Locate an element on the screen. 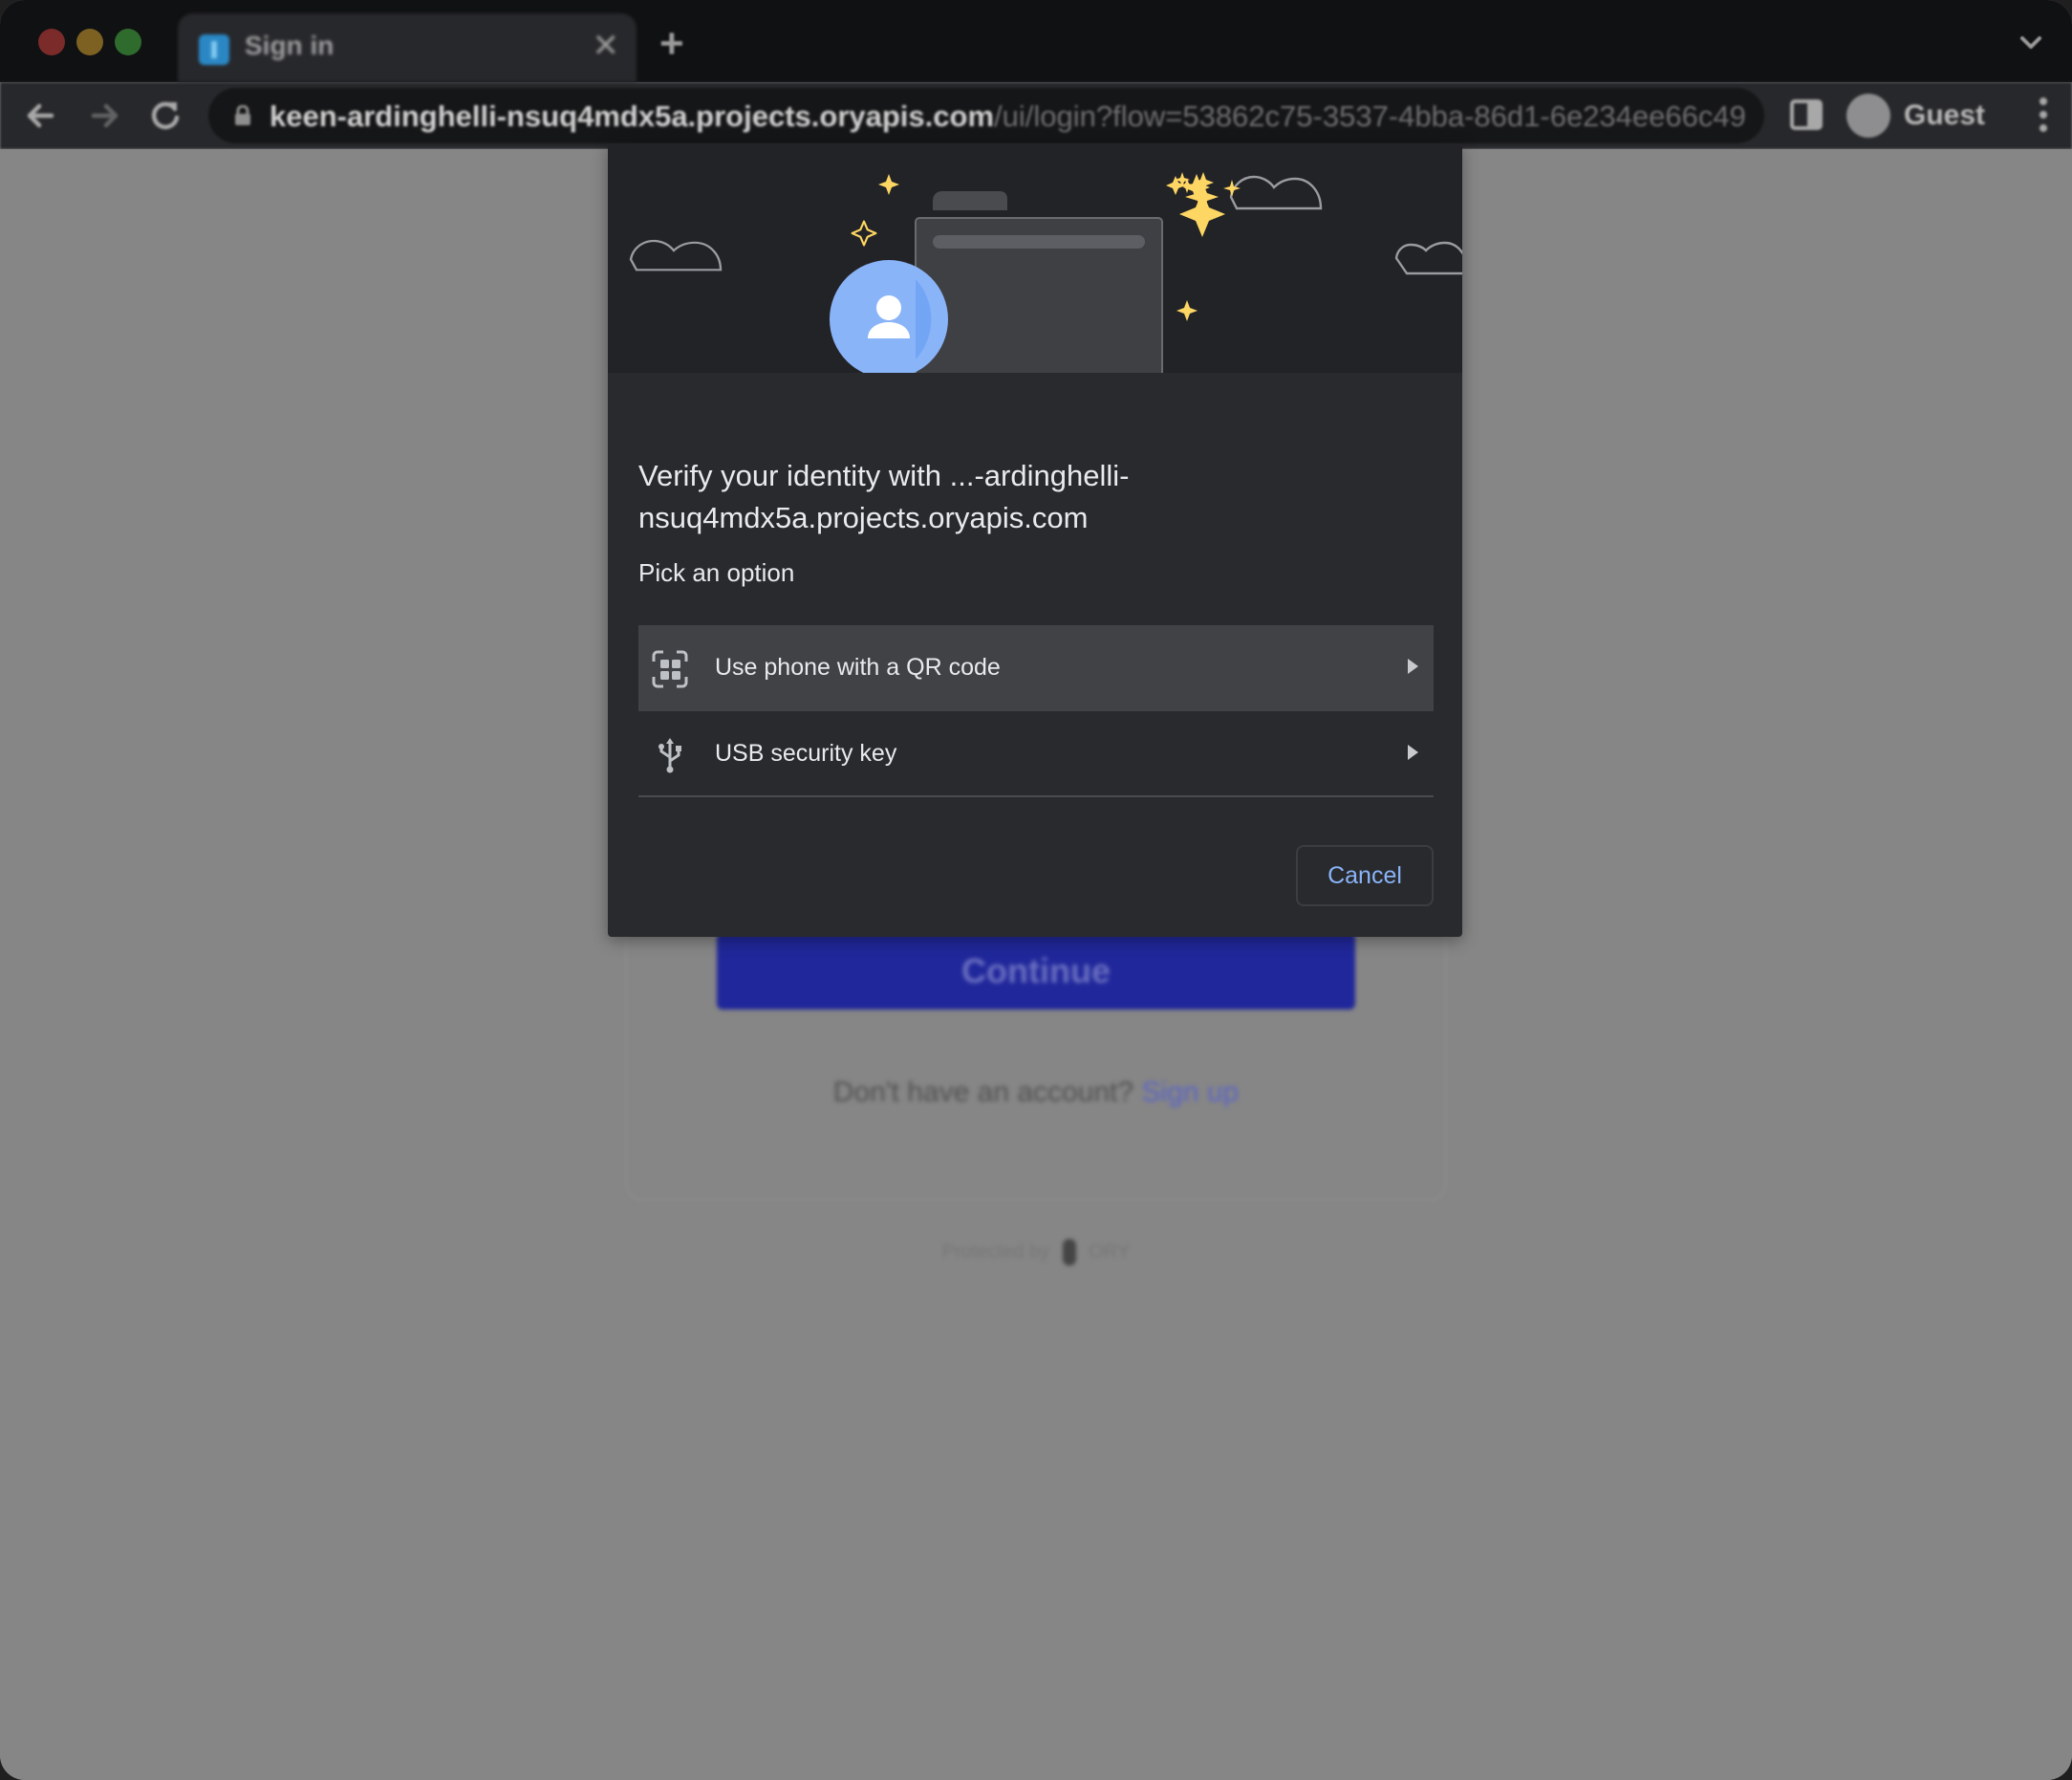 This screenshot has width=2072, height=1780. window-minimize-button is located at coordinates (89, 42).